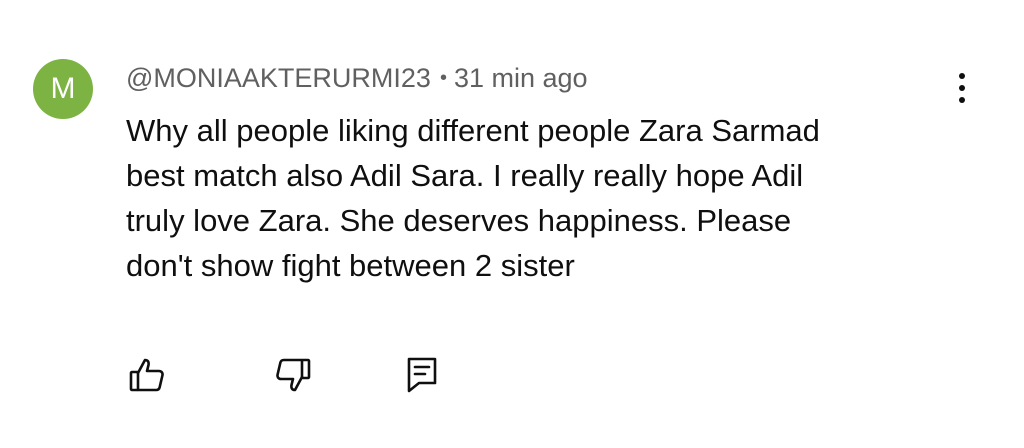 The width and height of the screenshot is (1024, 448). I want to click on avatar-letter: M, so click(63, 88).